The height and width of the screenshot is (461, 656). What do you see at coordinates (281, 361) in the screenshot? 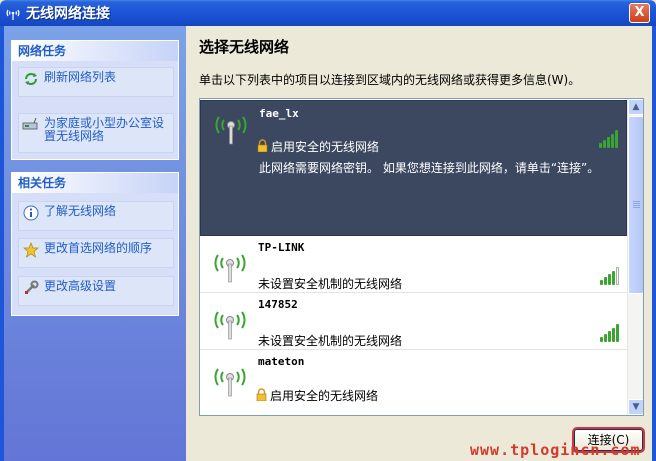
I see `network-ssid: mateton` at bounding box center [281, 361].